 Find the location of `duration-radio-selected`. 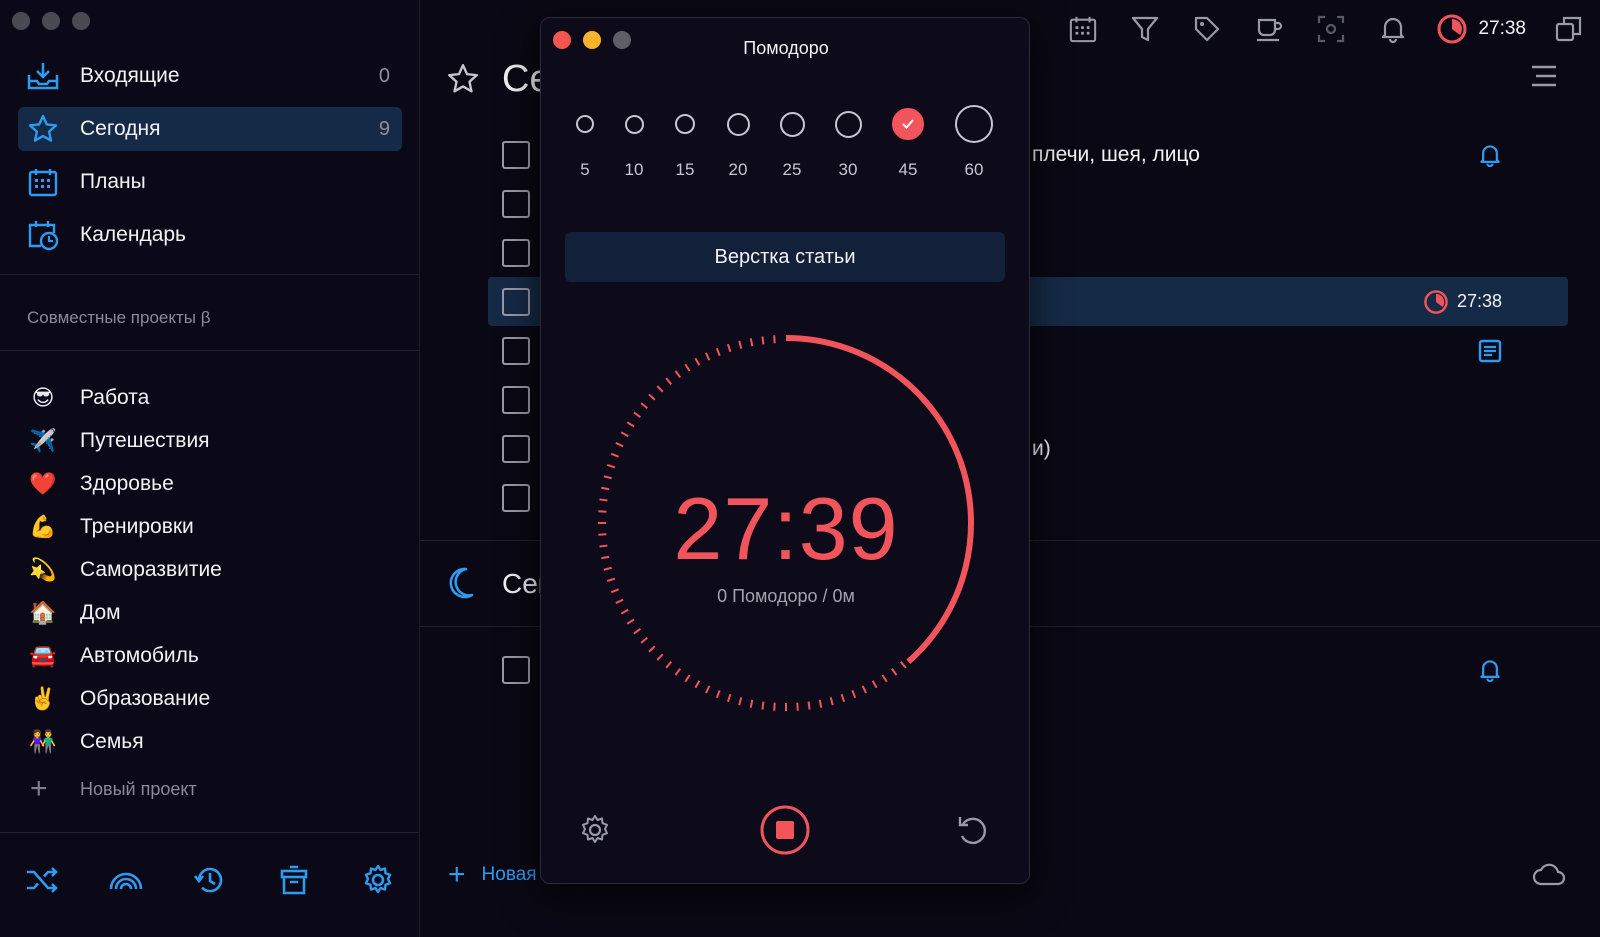

duration-radio-selected is located at coordinates (908, 124).